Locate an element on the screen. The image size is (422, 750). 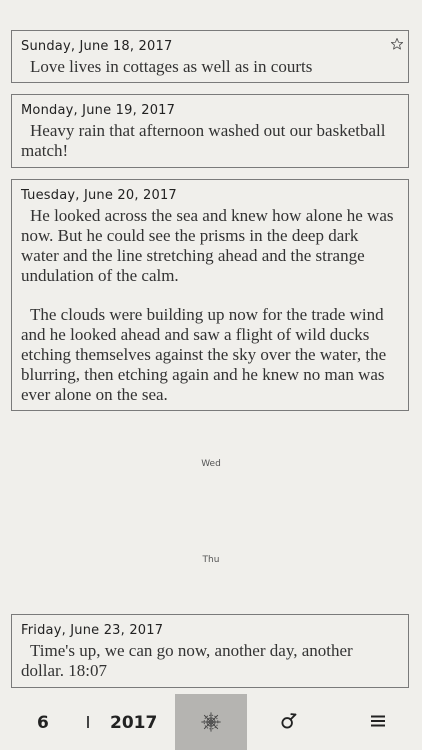
star-outline-icon is located at coordinates (397, 44).